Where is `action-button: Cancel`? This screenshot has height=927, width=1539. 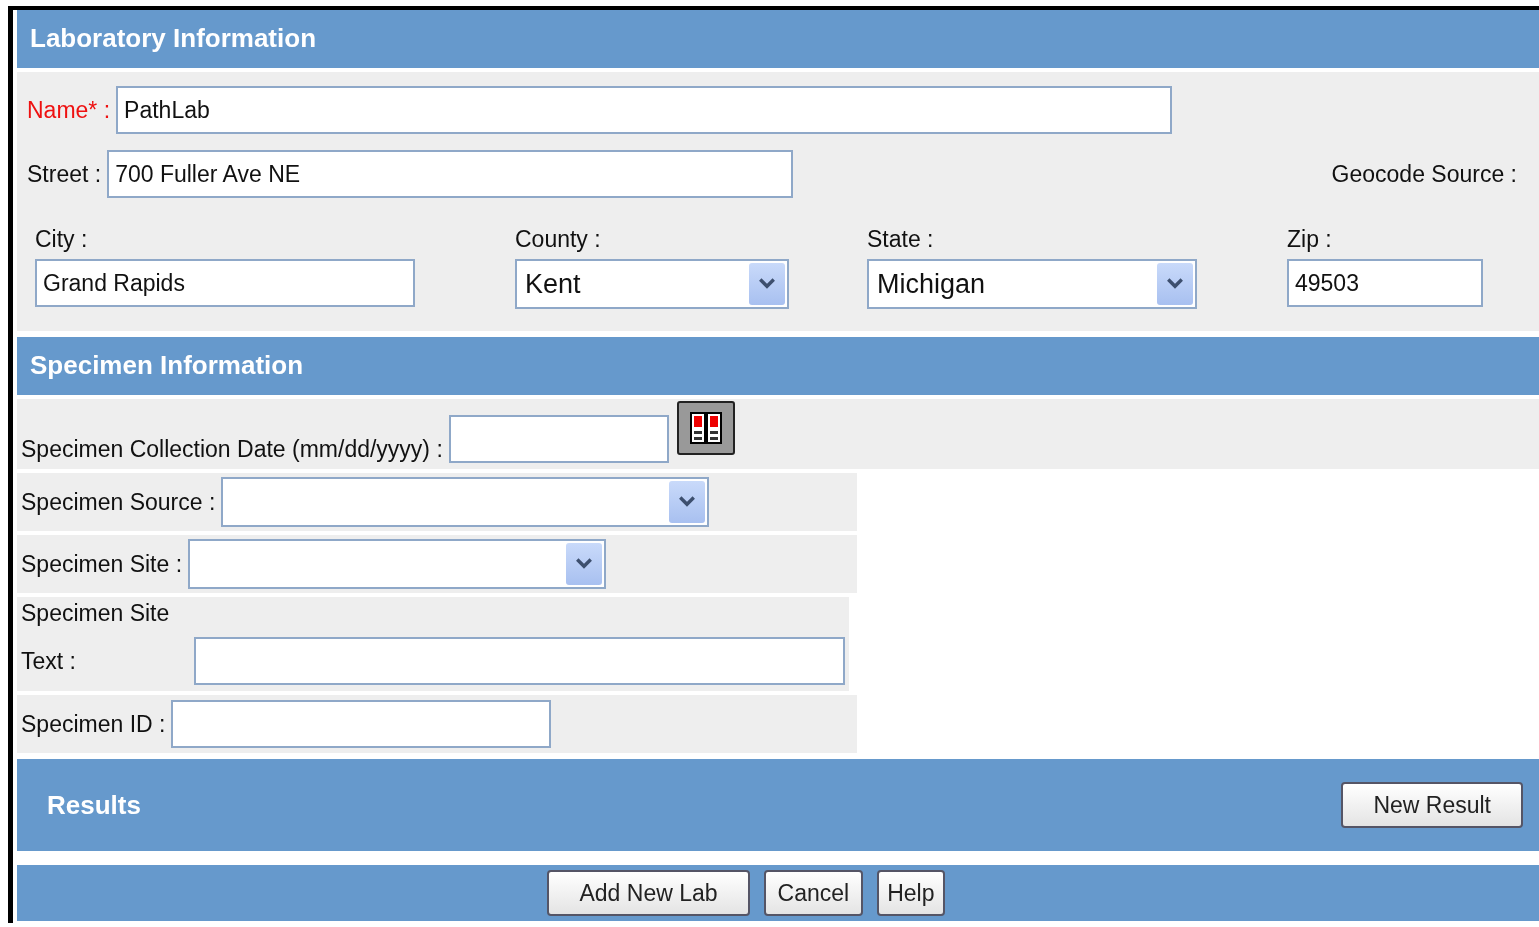 action-button: Cancel is located at coordinates (813, 893).